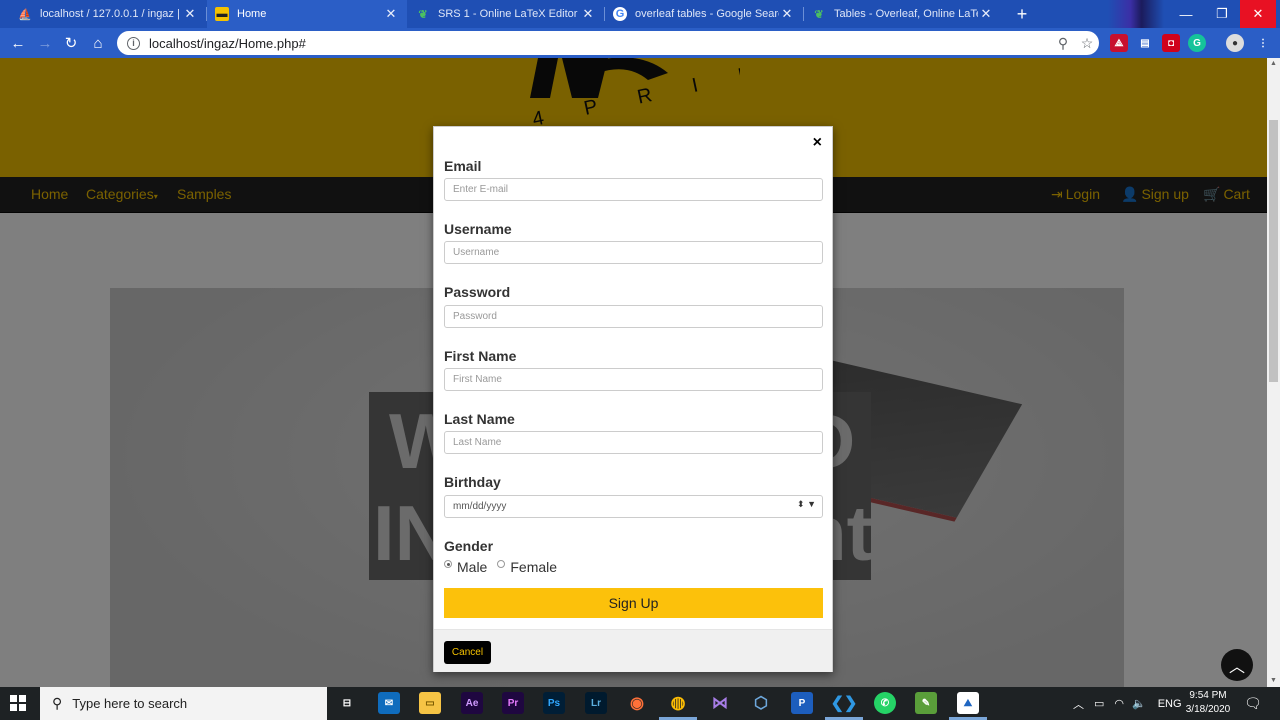 The width and height of the screenshot is (1280, 720). What do you see at coordinates (596, 703) in the screenshot?
I see `lightroom-icon: Lr` at bounding box center [596, 703].